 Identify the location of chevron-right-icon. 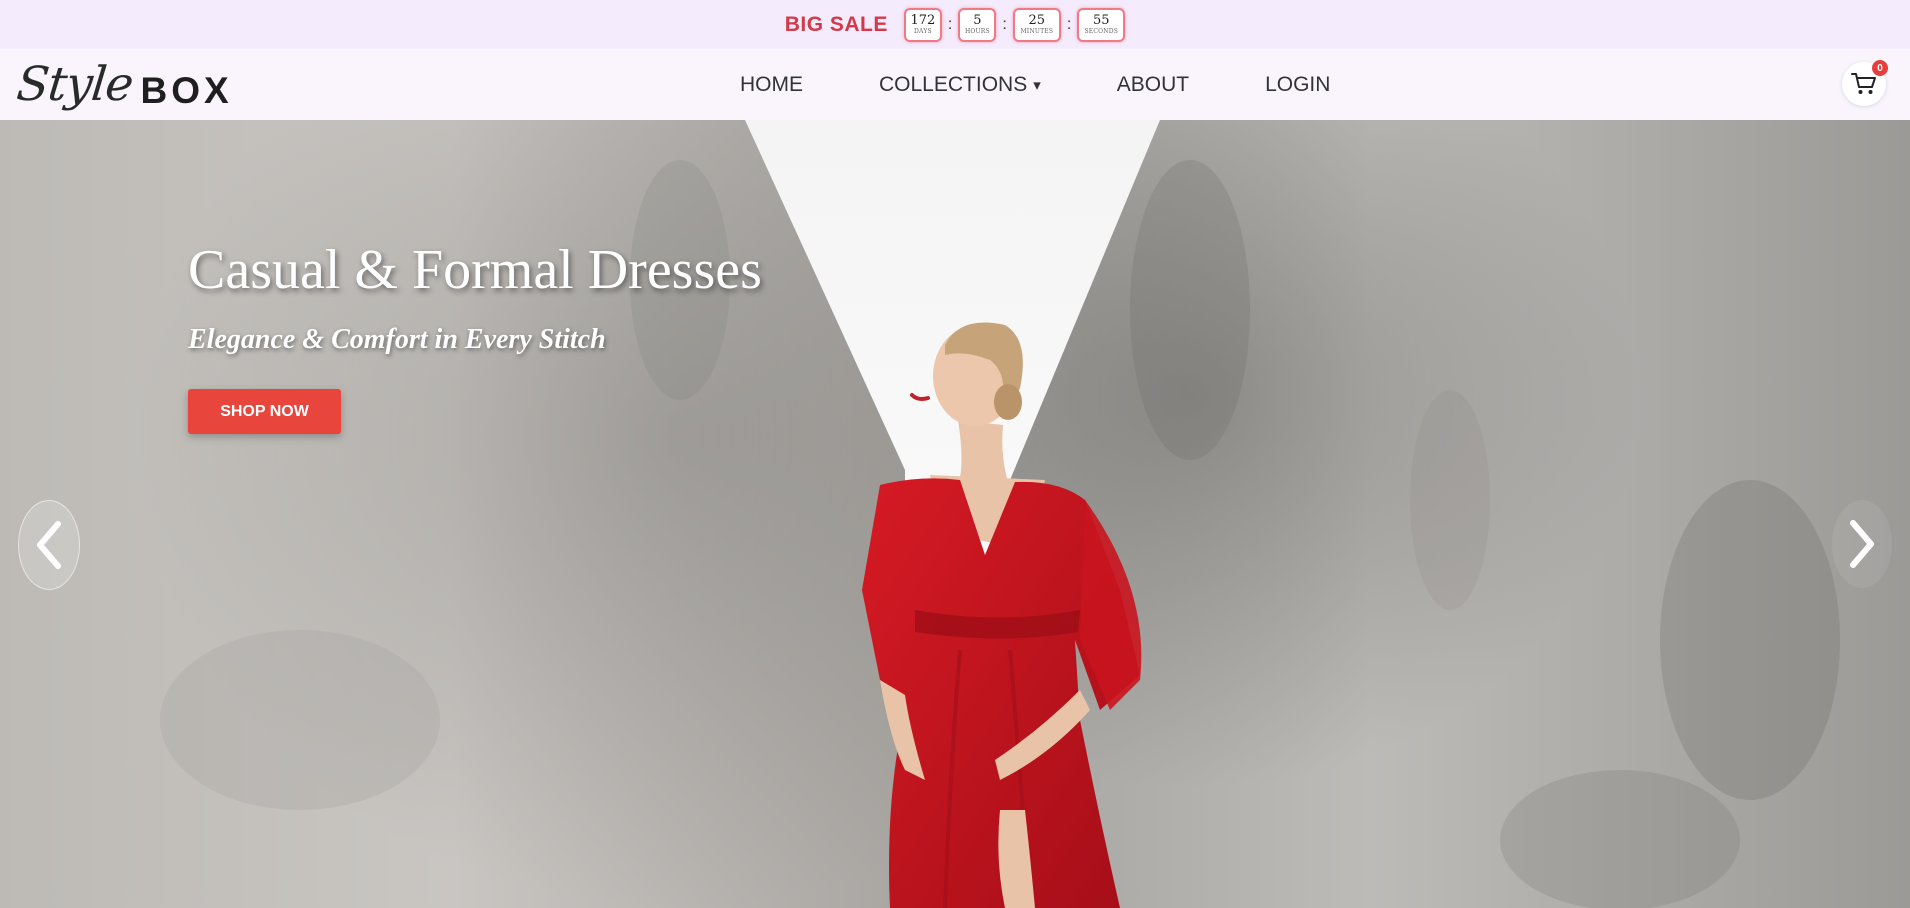
(1862, 544).